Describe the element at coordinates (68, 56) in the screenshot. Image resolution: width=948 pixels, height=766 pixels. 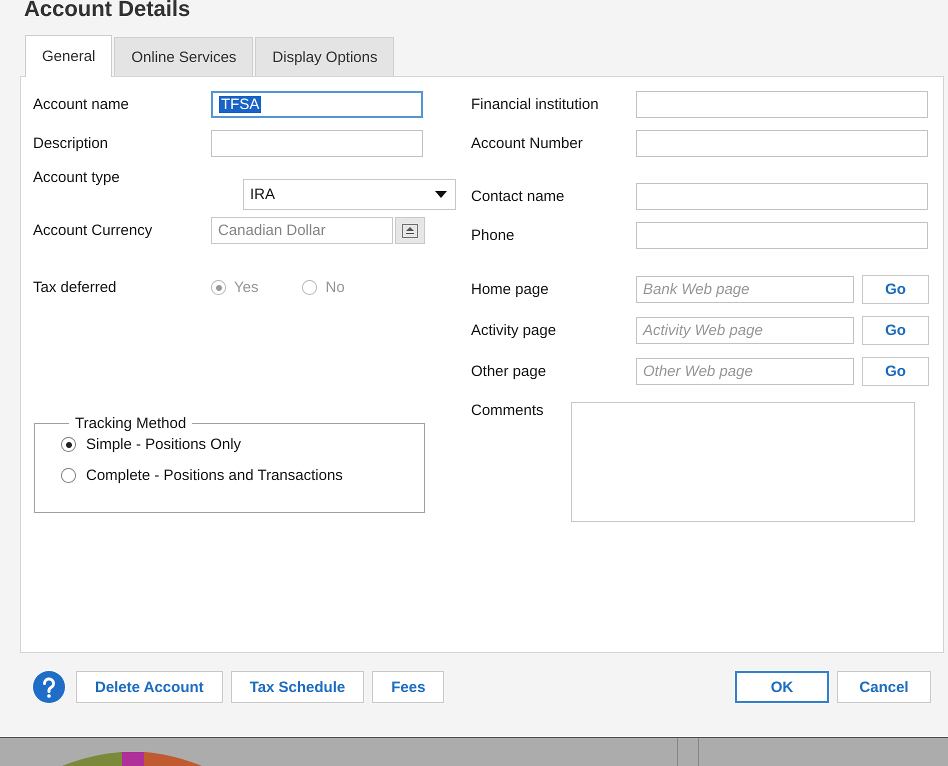
I see `tab: General` at that location.